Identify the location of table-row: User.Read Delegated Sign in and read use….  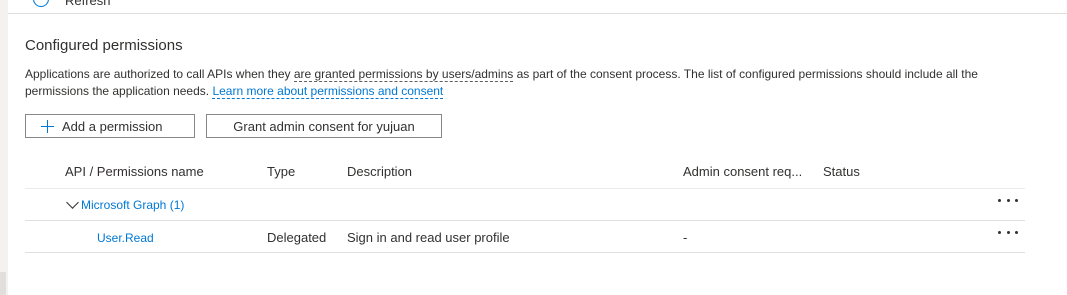
(525, 237).